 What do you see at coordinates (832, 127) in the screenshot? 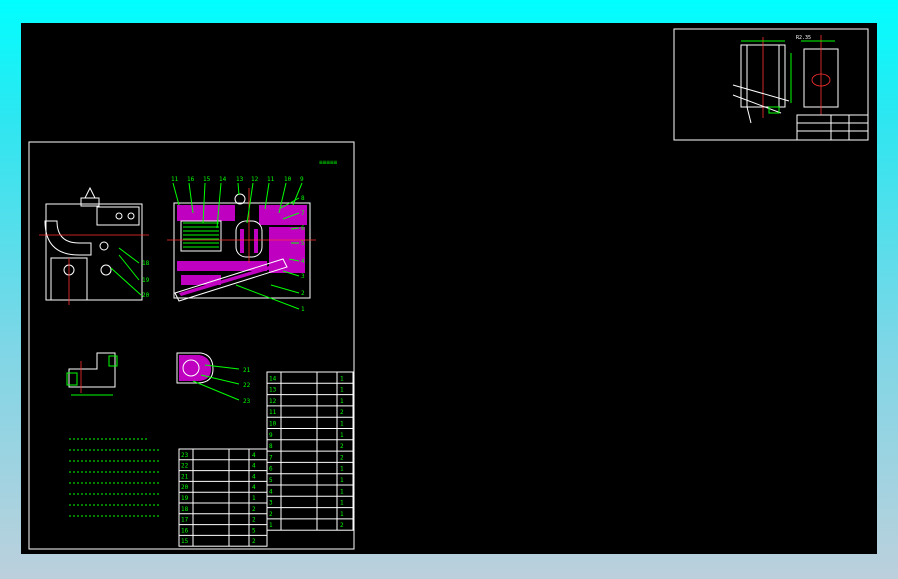
I see `part-title-block` at bounding box center [832, 127].